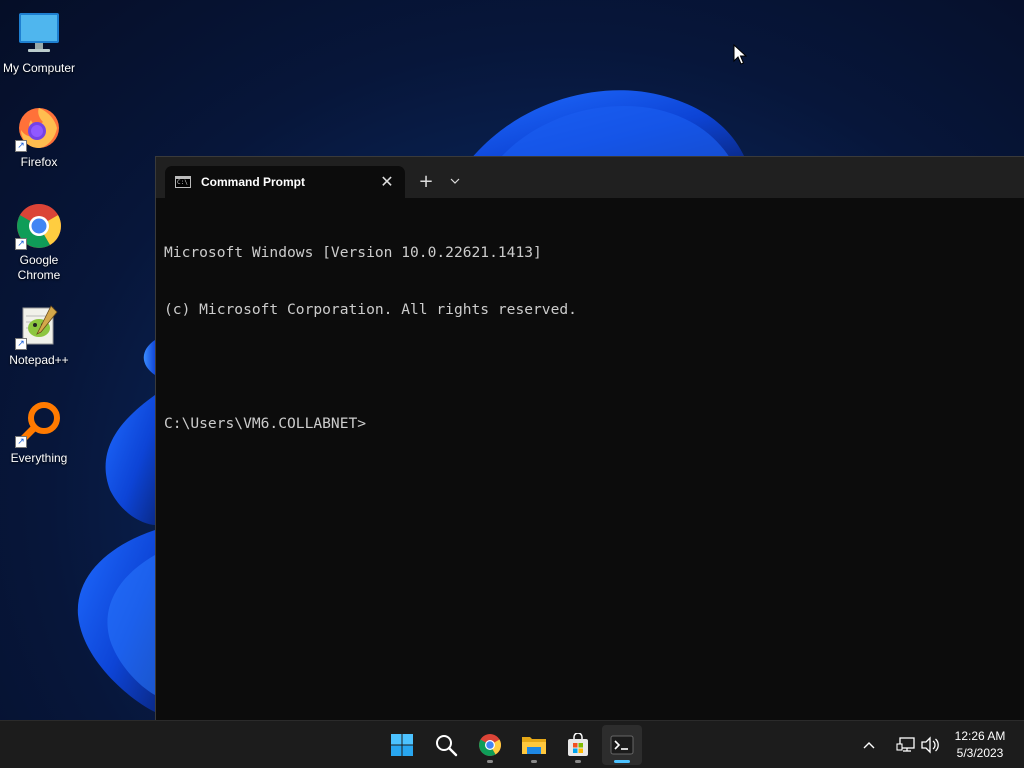 This screenshot has height=768, width=1024. I want to click on everything-icon: ↗, so click(39, 424).